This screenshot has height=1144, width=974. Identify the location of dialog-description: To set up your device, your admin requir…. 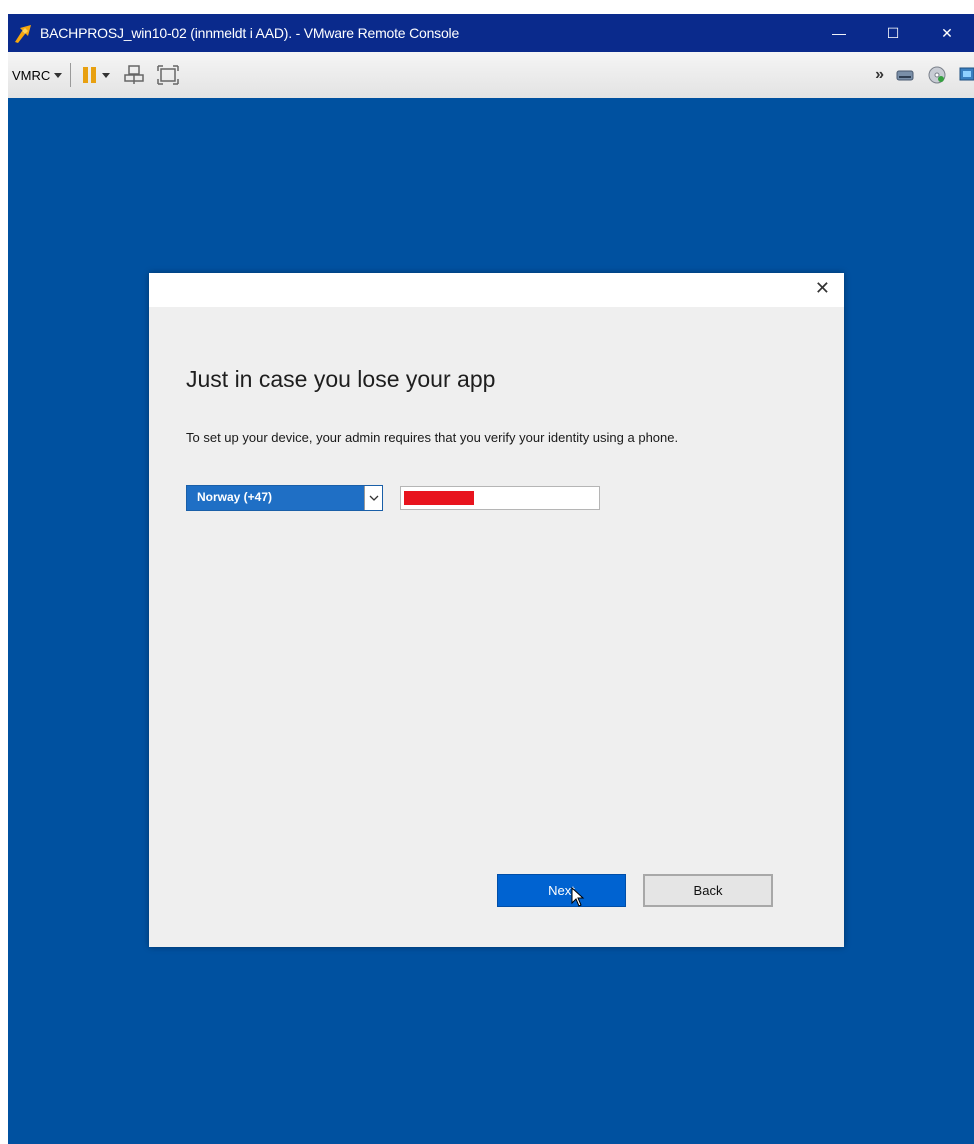
(432, 437).